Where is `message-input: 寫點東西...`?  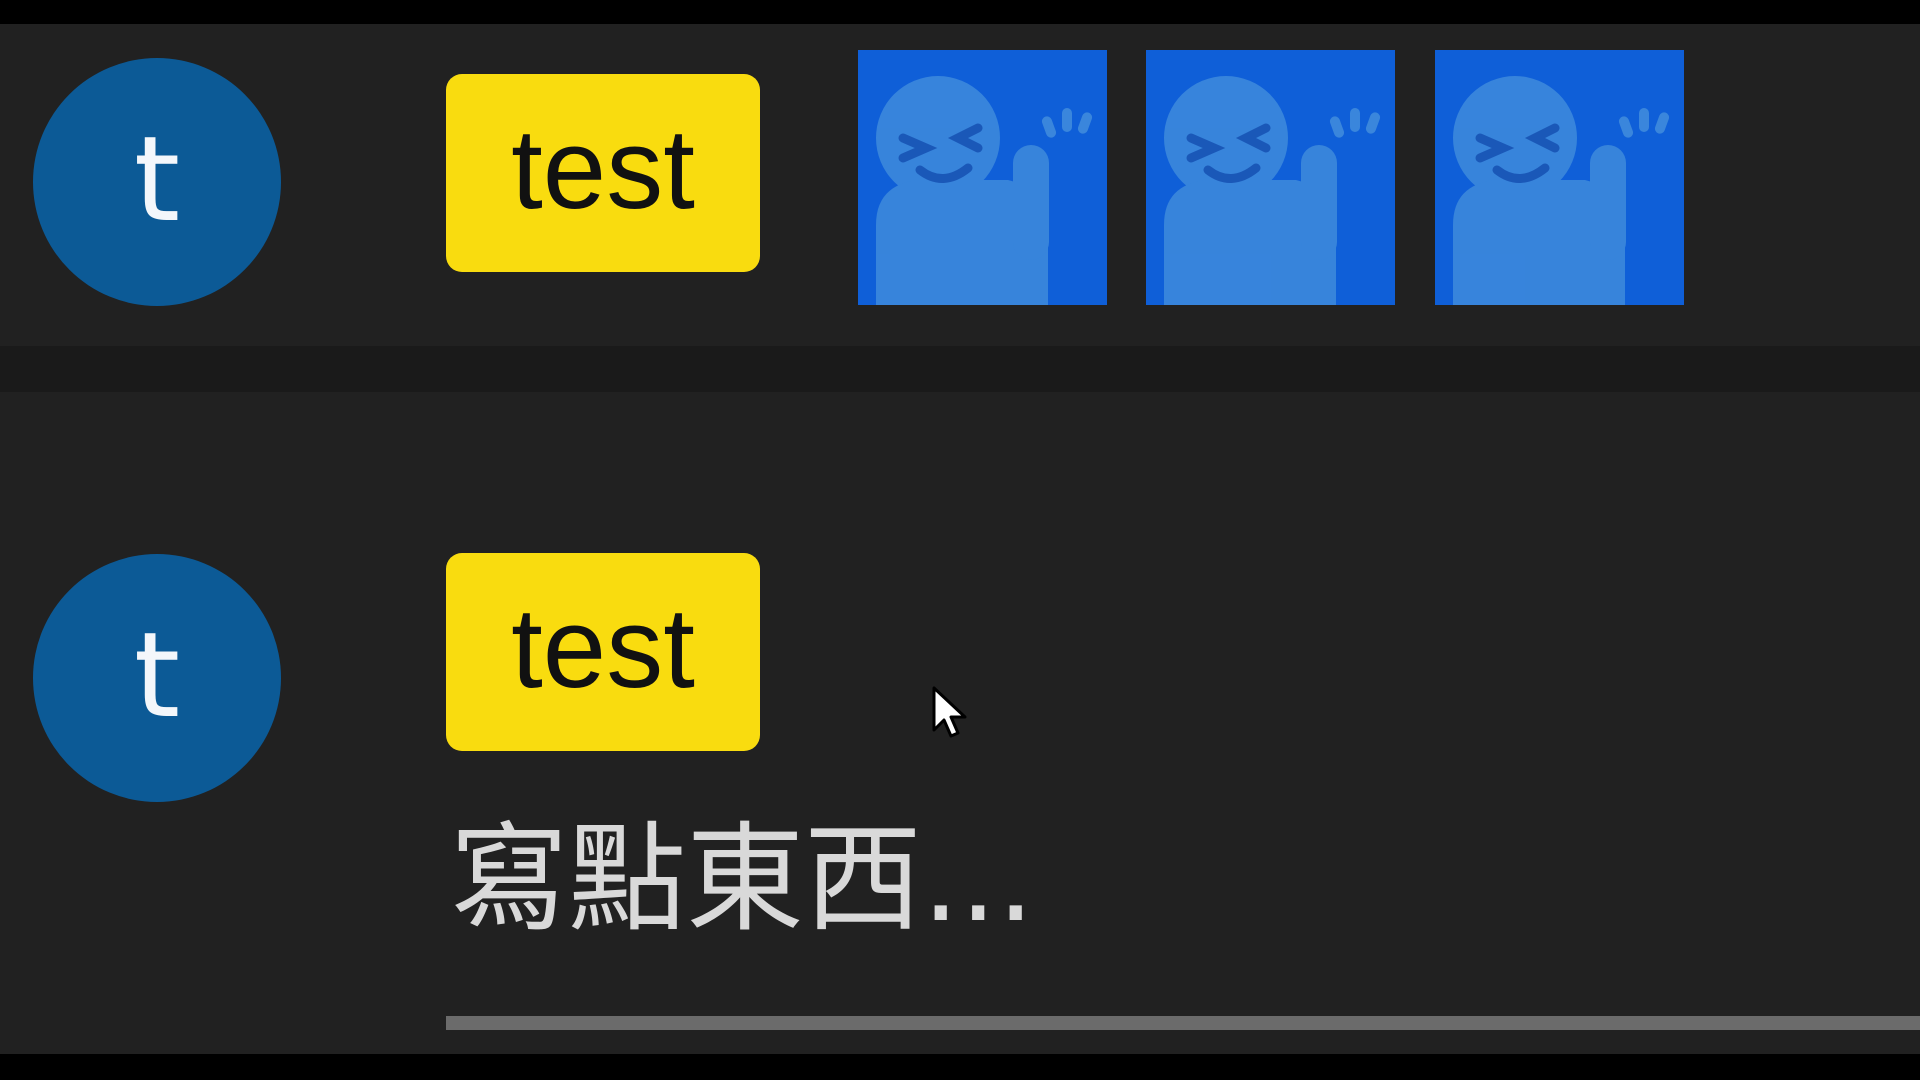
message-input: 寫點東西... is located at coordinates (742, 879).